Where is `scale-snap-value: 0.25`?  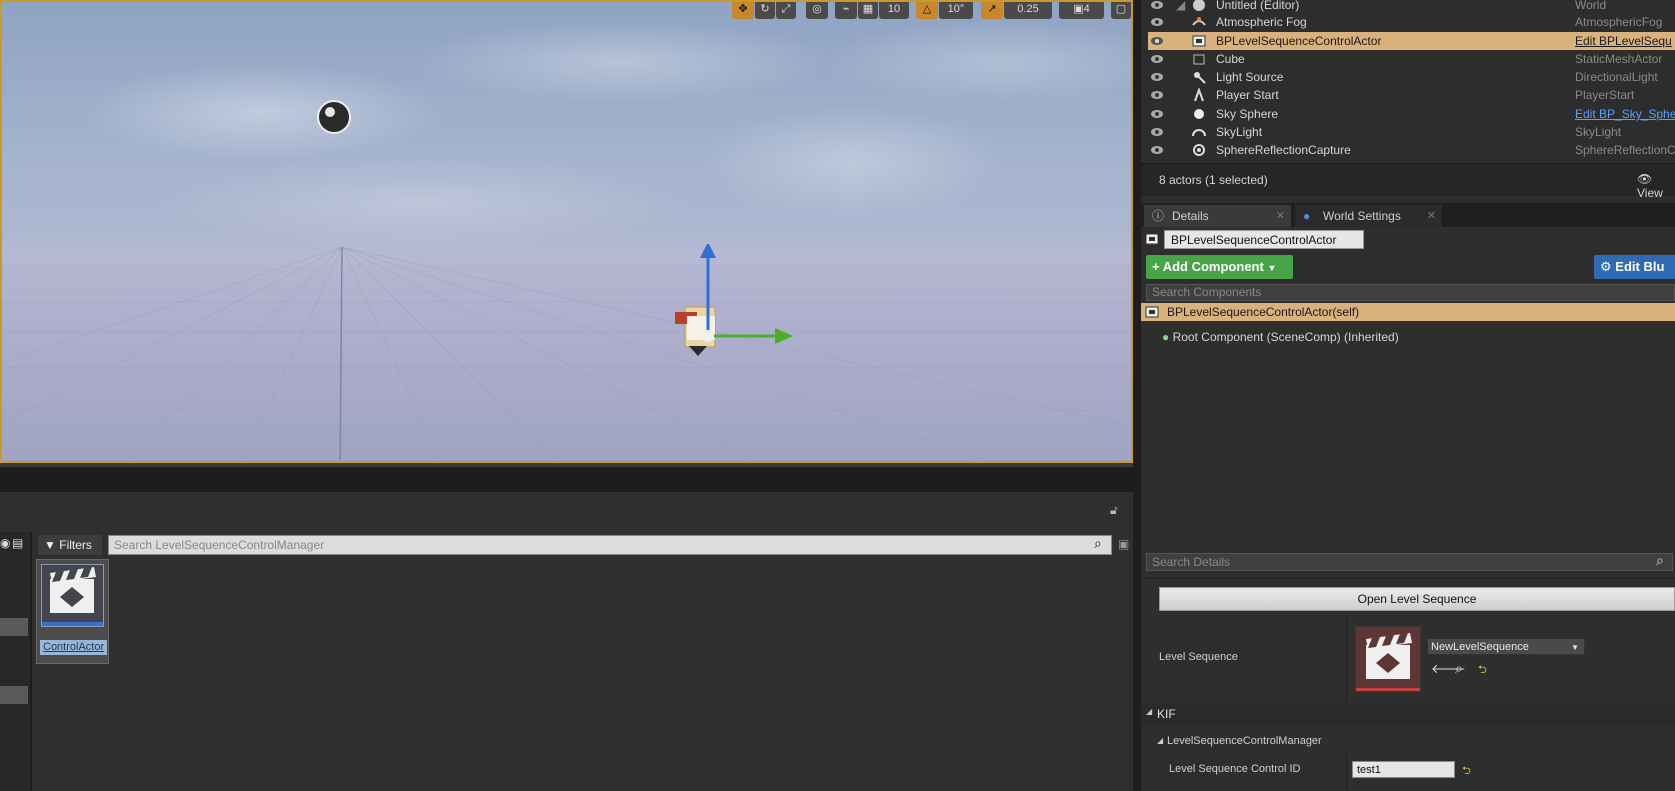 scale-snap-value: 0.25 is located at coordinates (1028, 10).